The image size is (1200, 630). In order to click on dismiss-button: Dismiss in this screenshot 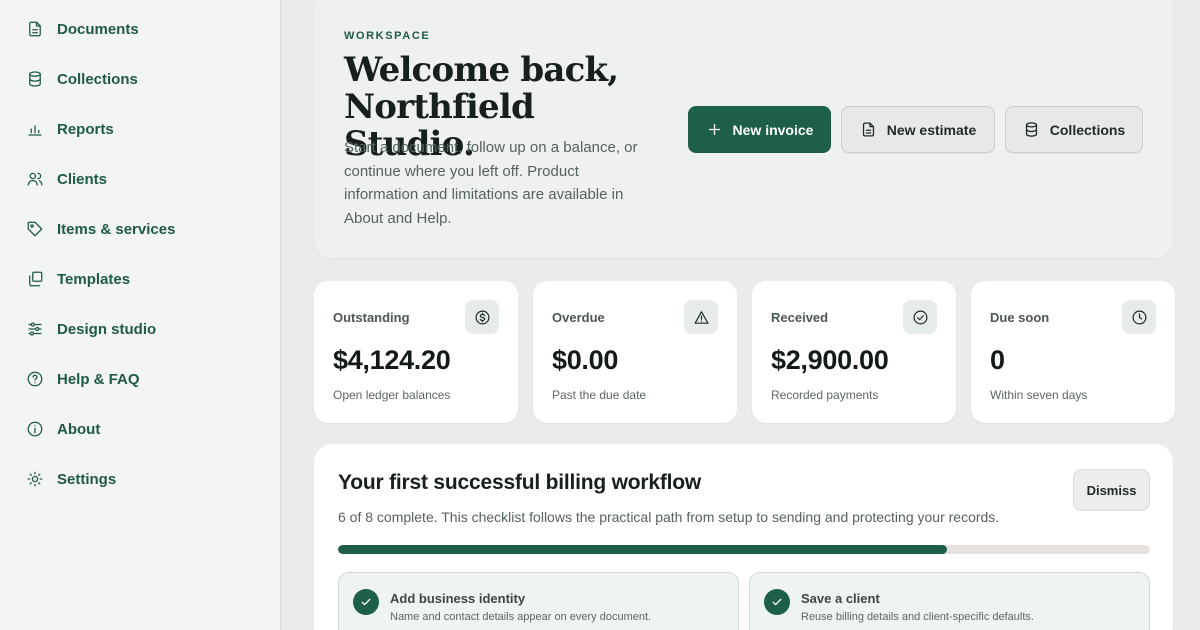, I will do `click(1111, 490)`.